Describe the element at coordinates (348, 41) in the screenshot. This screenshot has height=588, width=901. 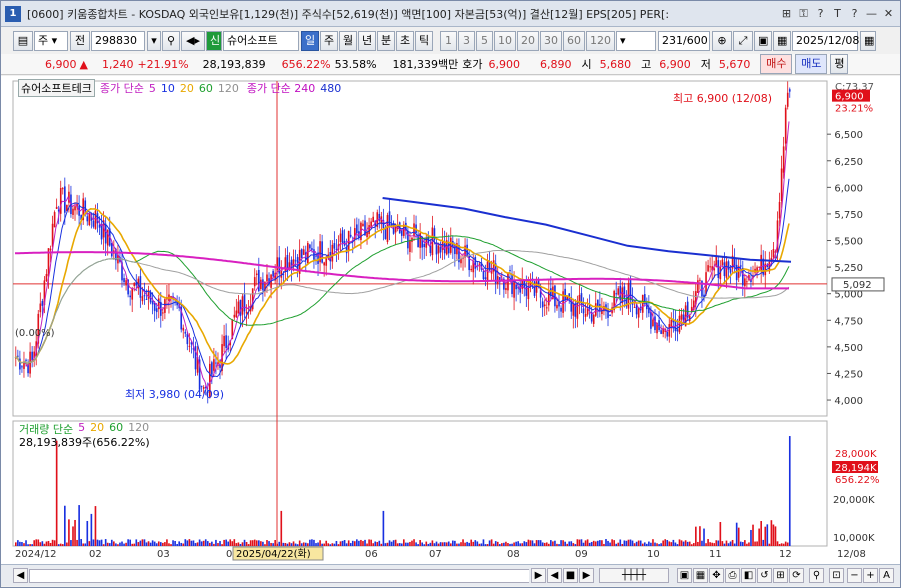
I see `period-month: 월` at that location.